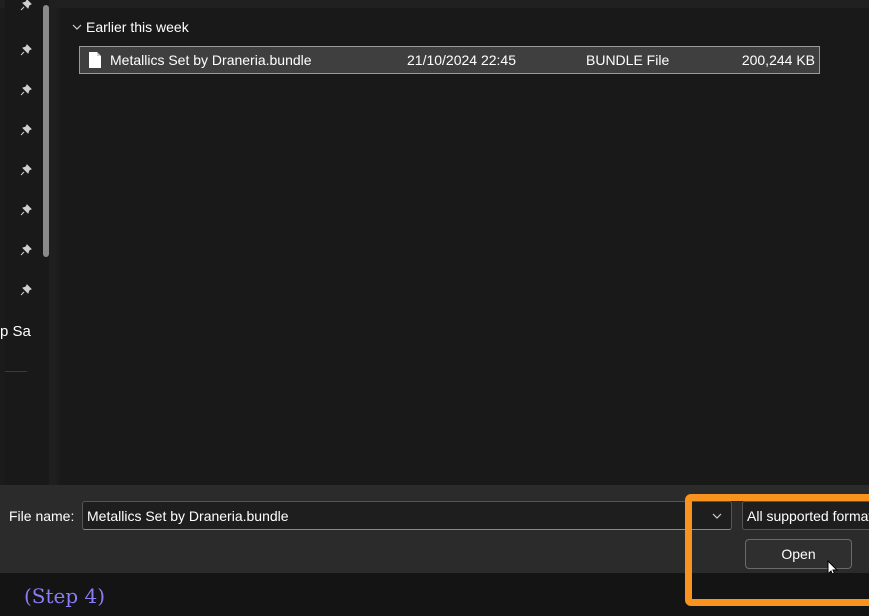  What do you see at coordinates (137, 27) in the screenshot?
I see `group-header-label: Earlier this week` at bounding box center [137, 27].